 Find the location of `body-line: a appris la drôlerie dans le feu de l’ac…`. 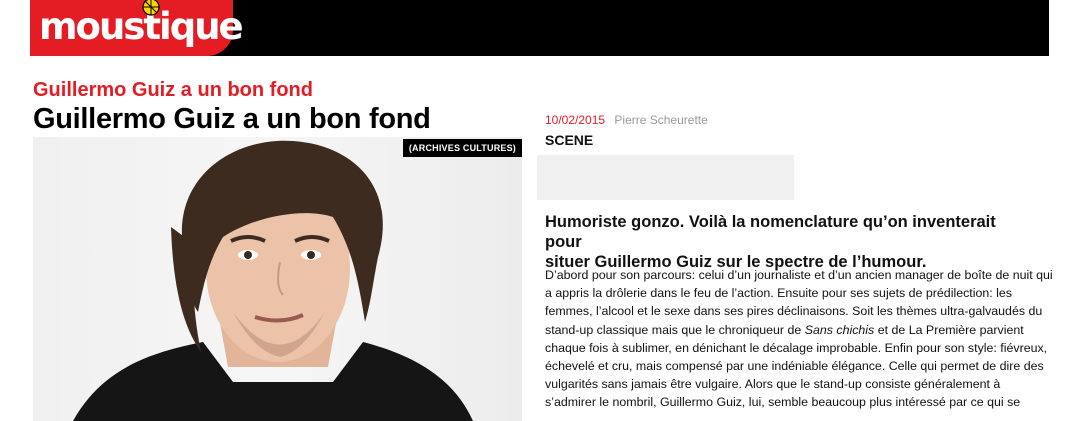

body-line: a appris la drôlerie dans le feu de l’ac… is located at coordinates (778, 293).